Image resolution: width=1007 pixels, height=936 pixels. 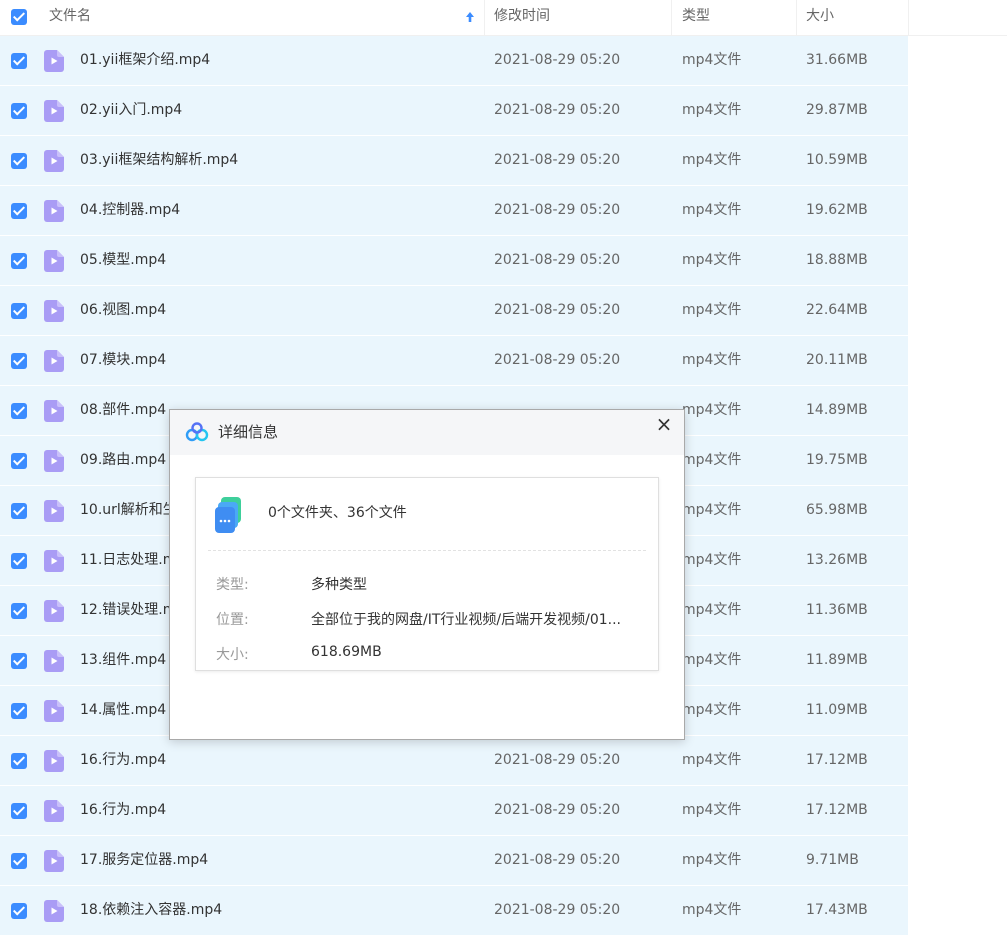 I want to click on dialog-title: 详细信息, so click(x=248, y=432).